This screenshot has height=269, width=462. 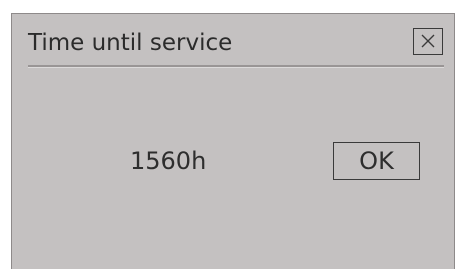 What do you see at coordinates (168, 161) in the screenshot?
I see `service-hours-value: 1560h` at bounding box center [168, 161].